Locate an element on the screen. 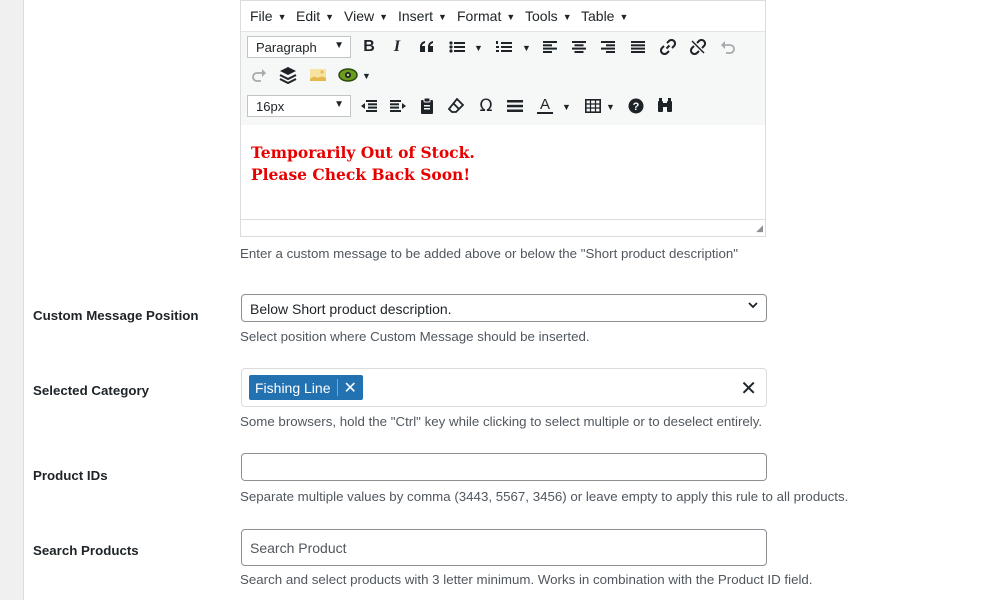 The height and width of the screenshot is (600, 1000). table-icon is located at coordinates (593, 106).